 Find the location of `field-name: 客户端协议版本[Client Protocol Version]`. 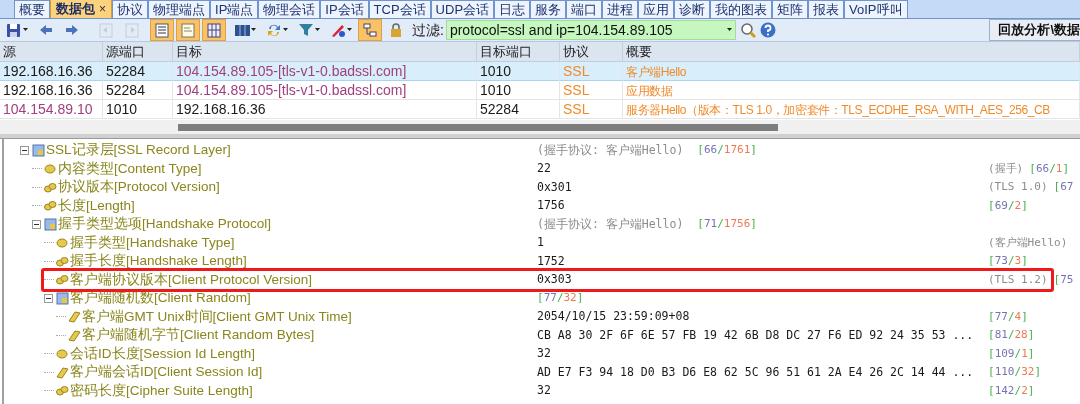

field-name: 客户端协议版本[Client Protocol Version] is located at coordinates (191, 279).